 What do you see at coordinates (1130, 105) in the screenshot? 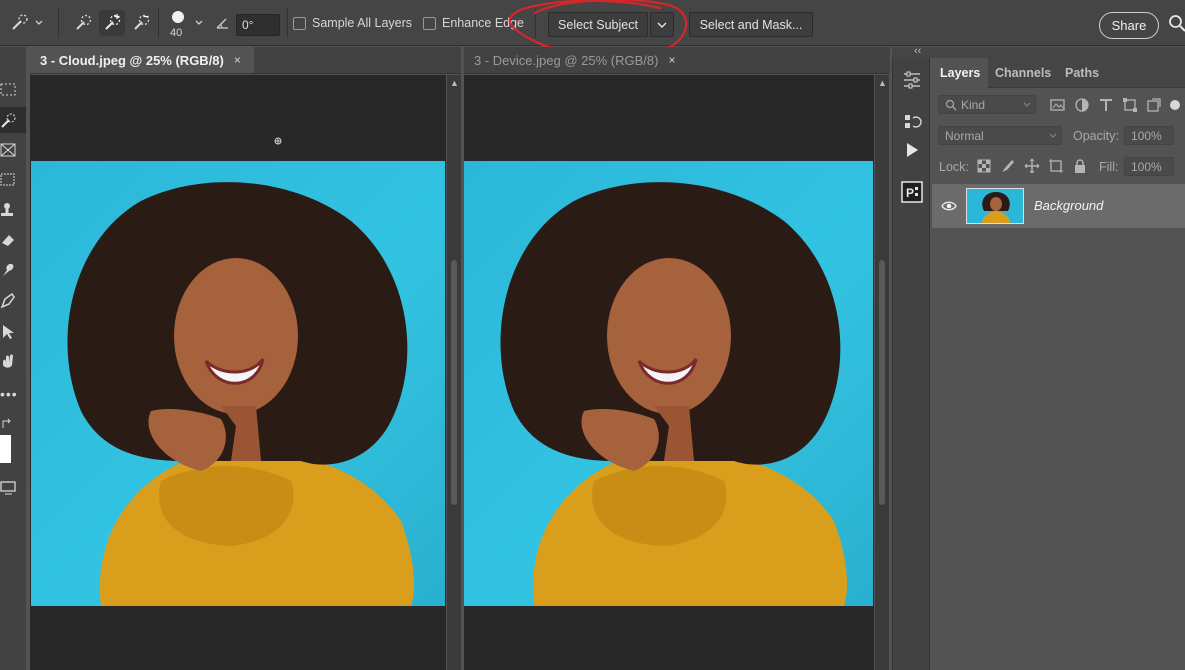
I see `shape-filter-icon` at bounding box center [1130, 105].